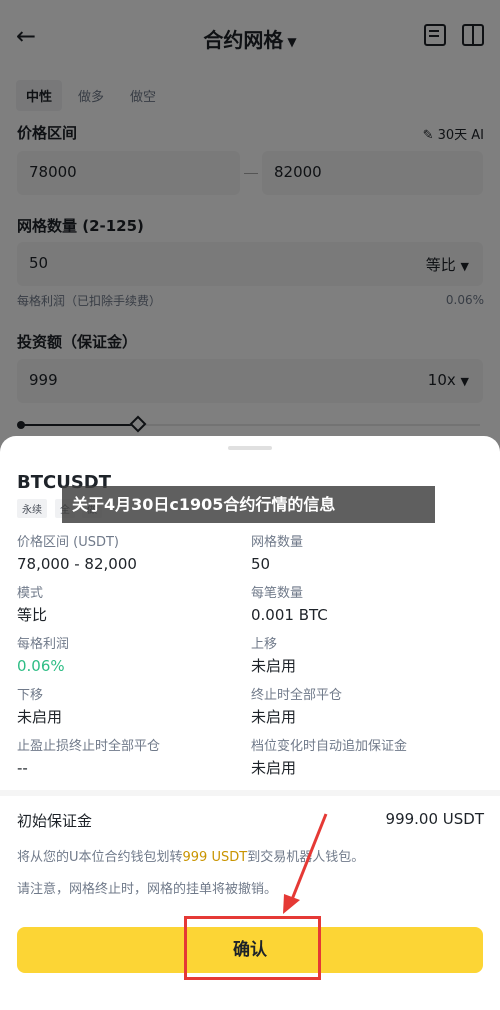 This screenshot has height=1010, width=500. I want to click on transfer-note-pre: 将从您的U本位合约钱包划转, so click(100, 857).